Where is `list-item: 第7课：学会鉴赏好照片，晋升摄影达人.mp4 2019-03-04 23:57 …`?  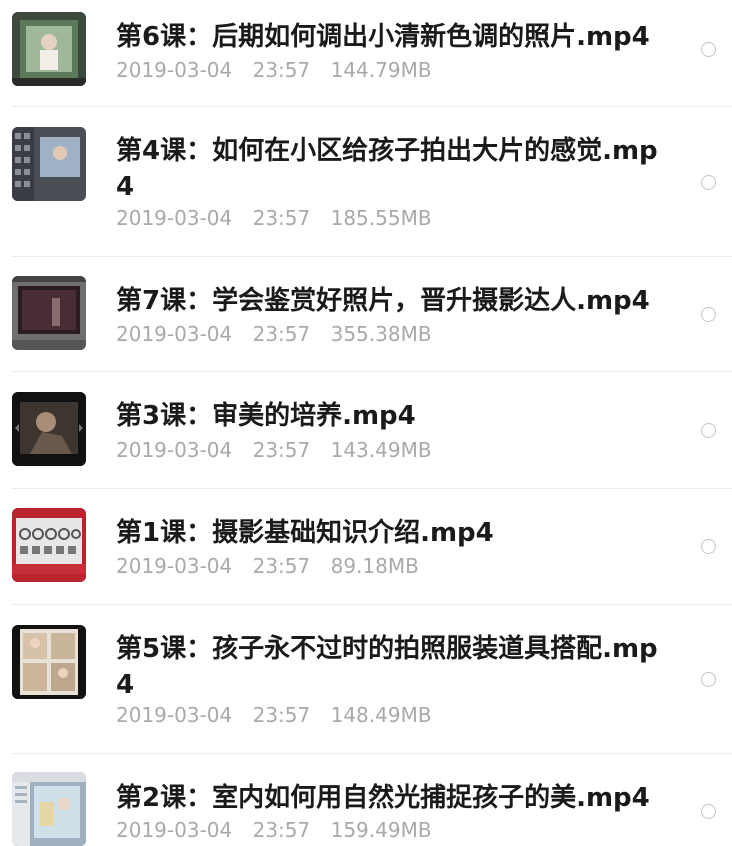
list-item: 第7课：学会鉴赏好照片，晋升摄影达人.mp4 2019-03-04 23:57 … is located at coordinates (366, 314).